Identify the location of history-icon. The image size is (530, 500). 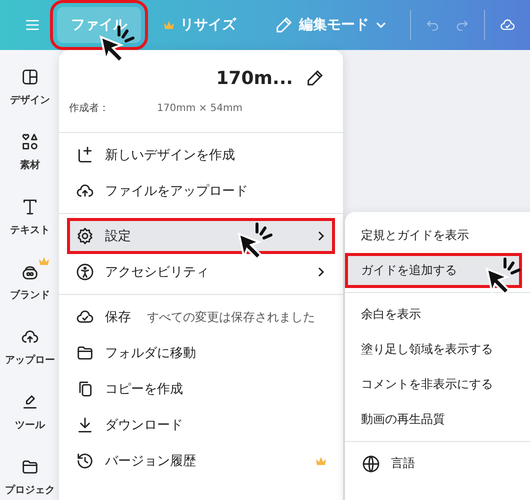
(85, 461).